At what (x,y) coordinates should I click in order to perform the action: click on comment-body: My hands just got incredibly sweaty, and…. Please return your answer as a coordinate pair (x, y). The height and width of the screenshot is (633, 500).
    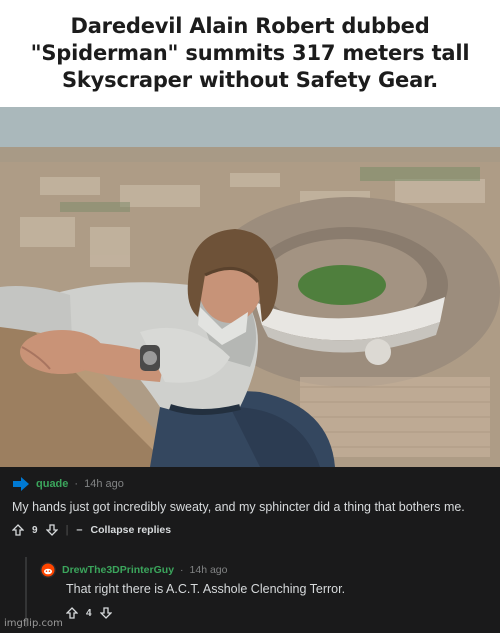
    Looking at the image, I should click on (238, 507).